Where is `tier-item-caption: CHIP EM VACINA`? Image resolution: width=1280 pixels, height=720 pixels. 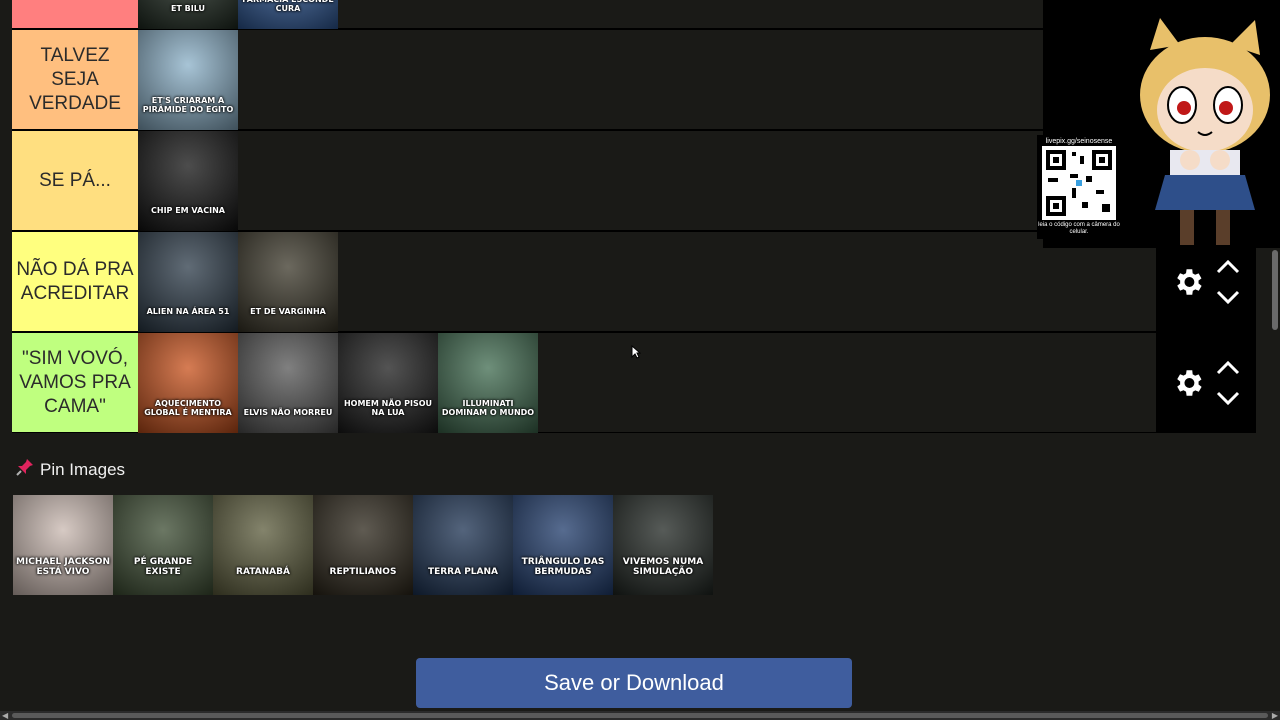
tier-item-caption: CHIP EM VACINA is located at coordinates (188, 210).